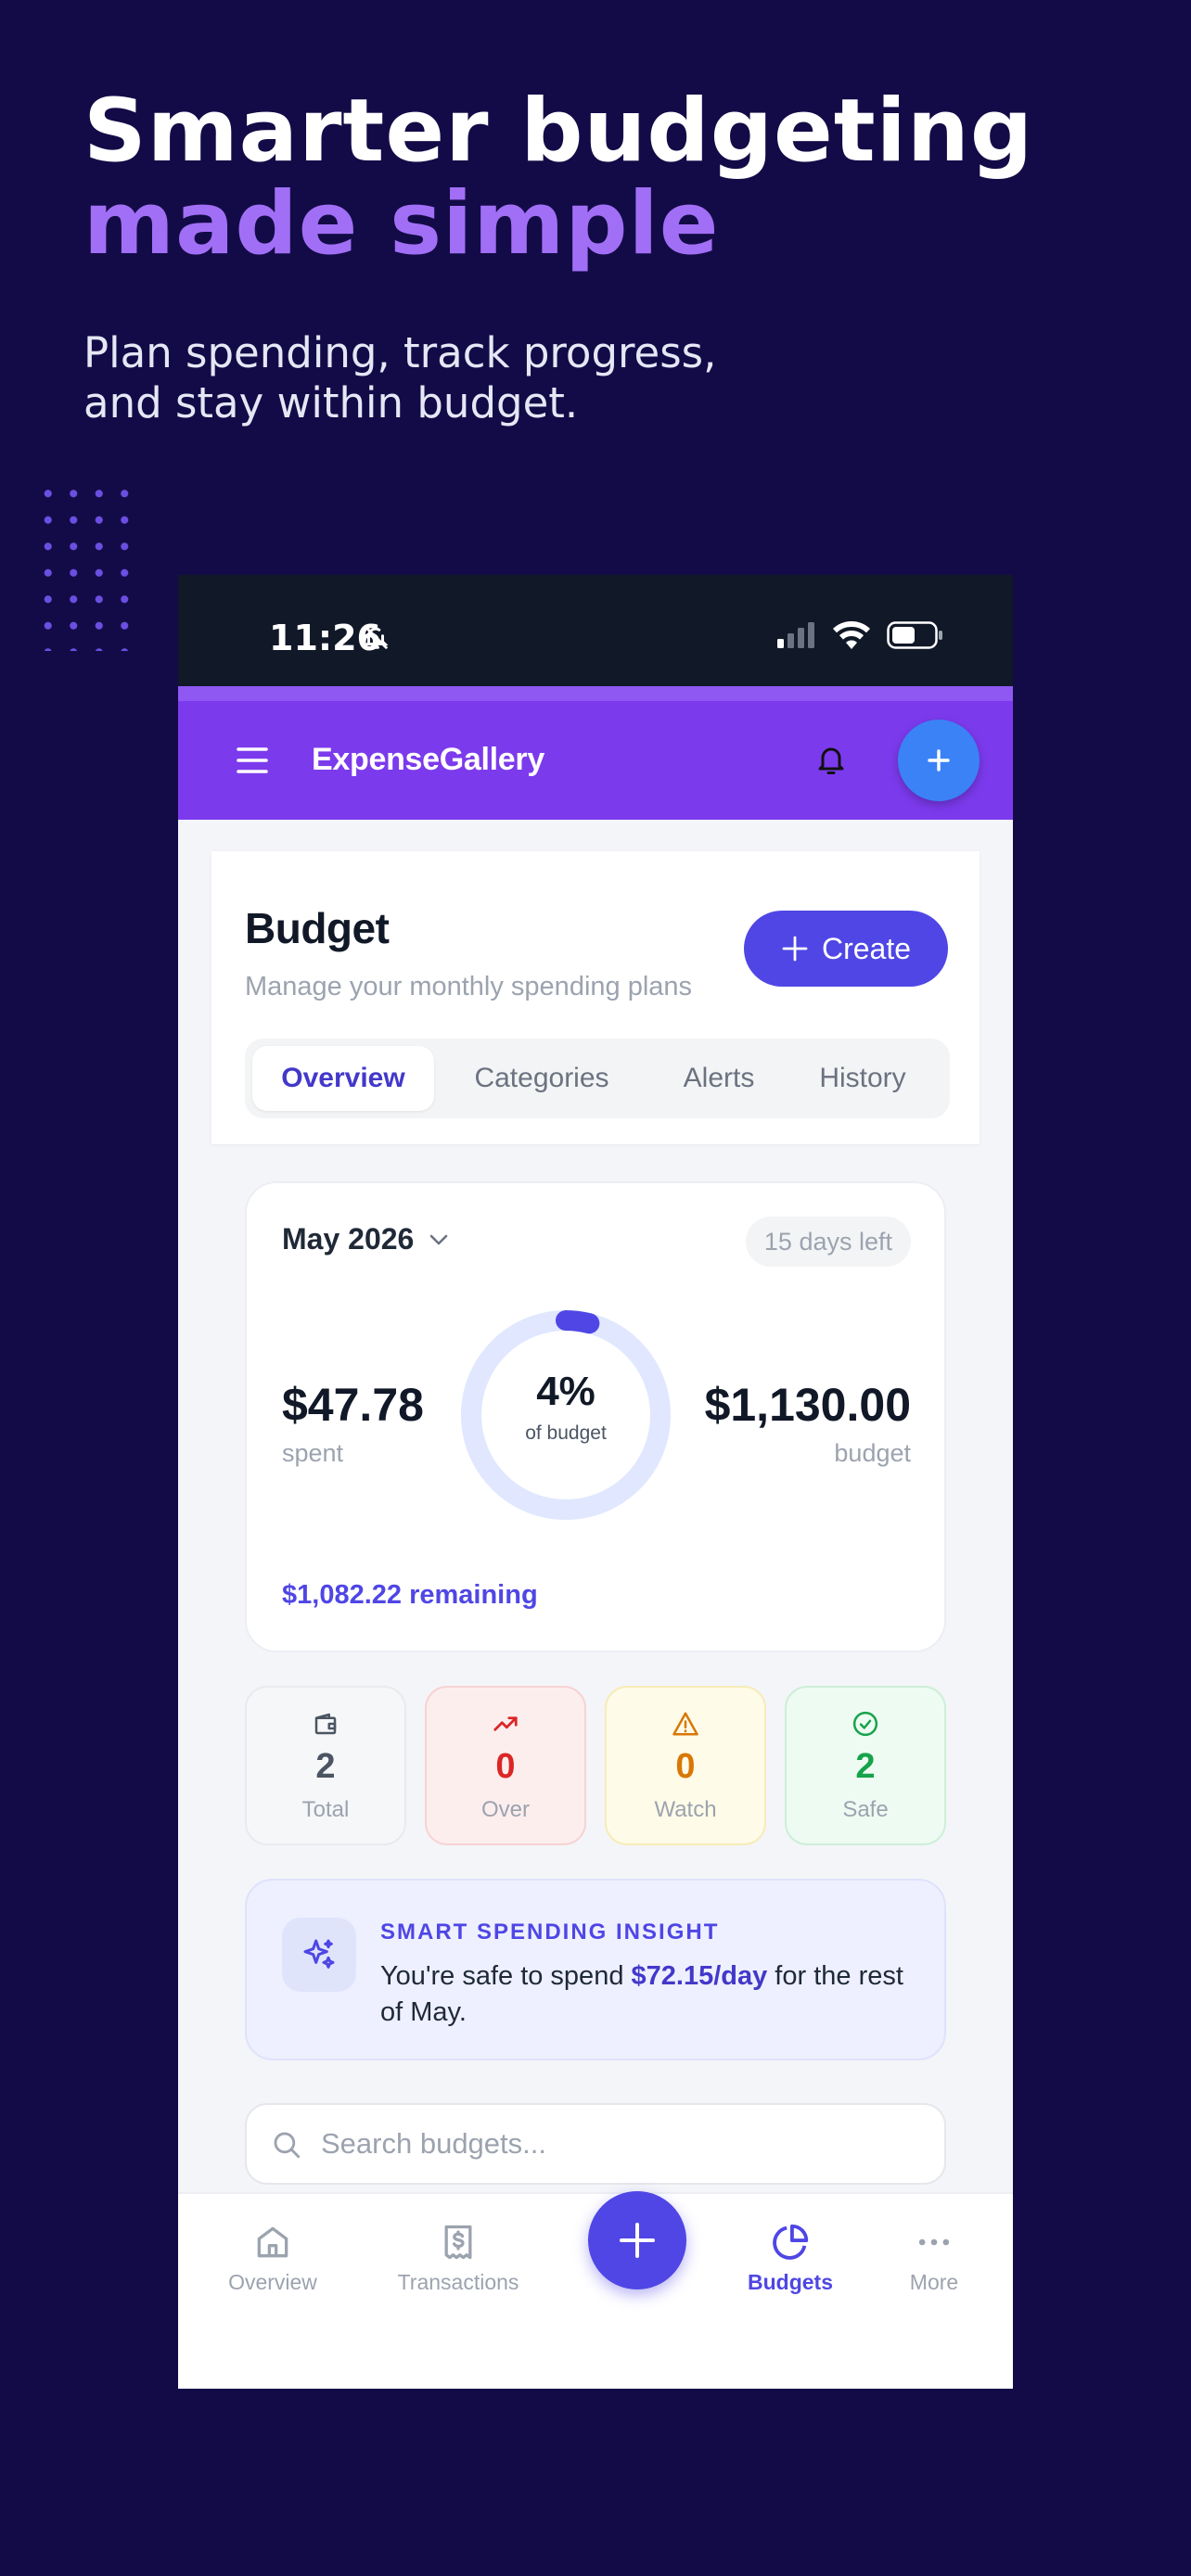  What do you see at coordinates (699, 1976) in the screenshot?
I see `insight-highlight: $72.15/day` at bounding box center [699, 1976].